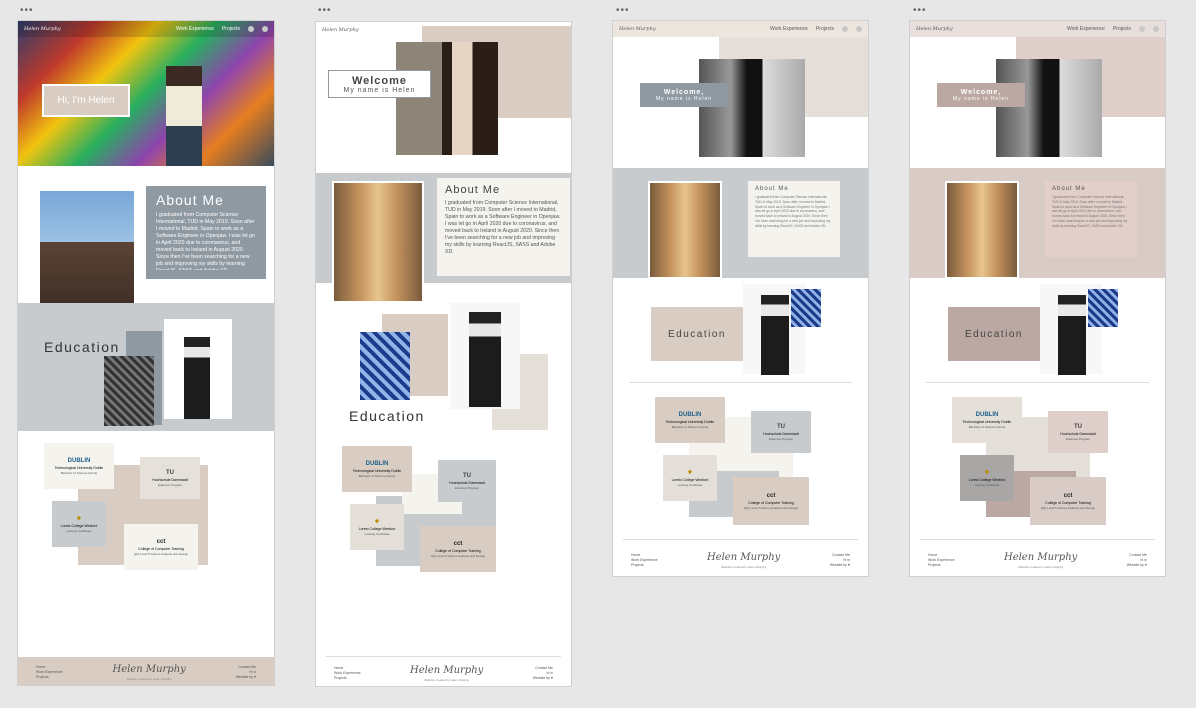  Describe the element at coordinates (839, 564) in the screenshot. I see `footer-designed: Website by ♥` at that location.